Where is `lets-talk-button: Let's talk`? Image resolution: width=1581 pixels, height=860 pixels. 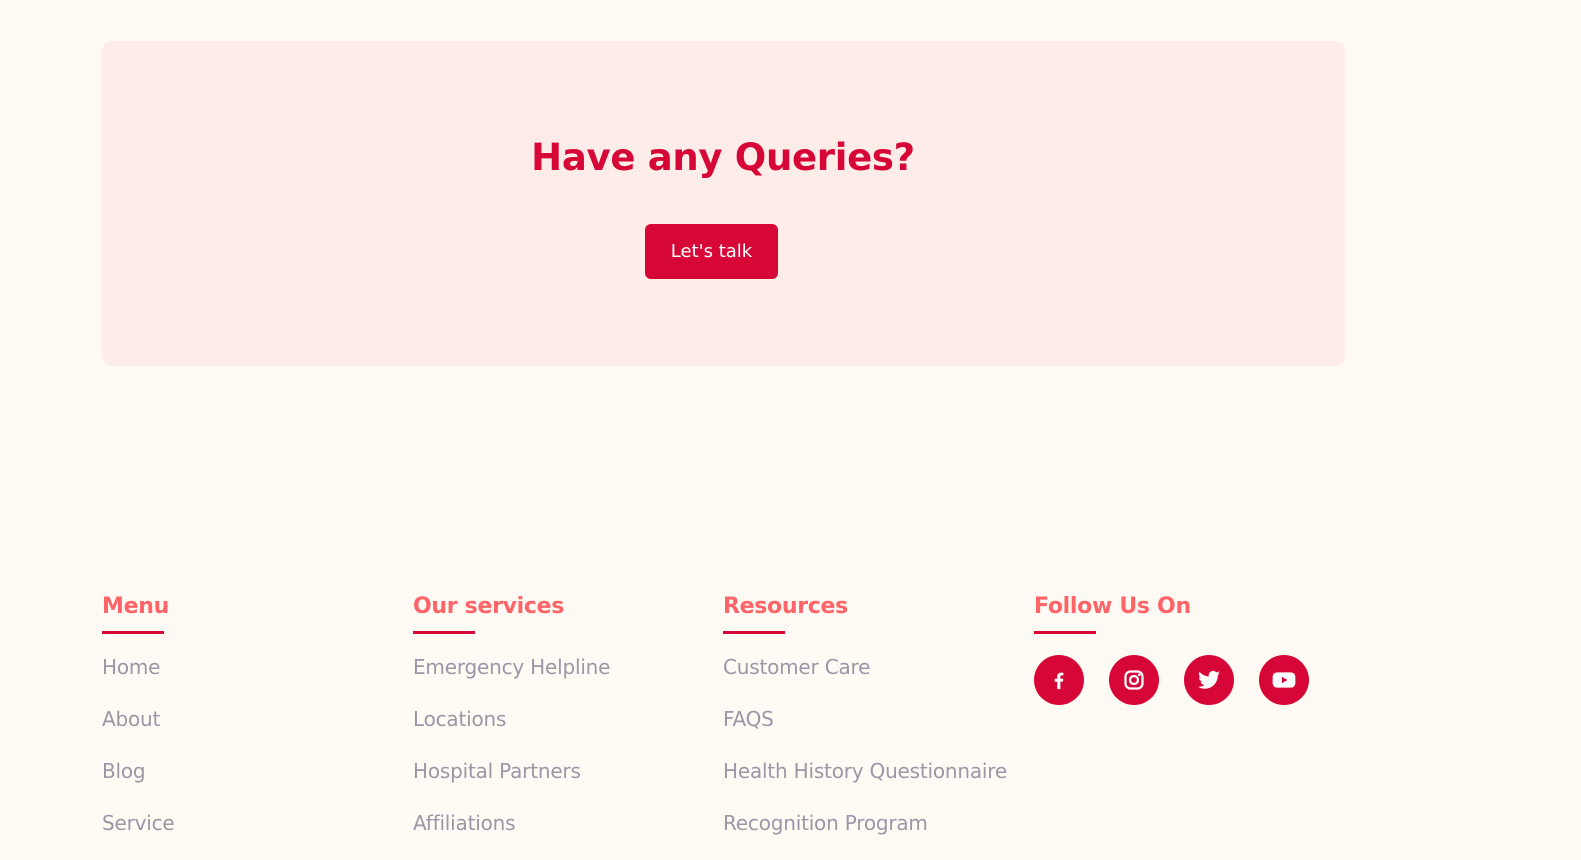
lets-talk-button: Let's talk is located at coordinates (711, 251).